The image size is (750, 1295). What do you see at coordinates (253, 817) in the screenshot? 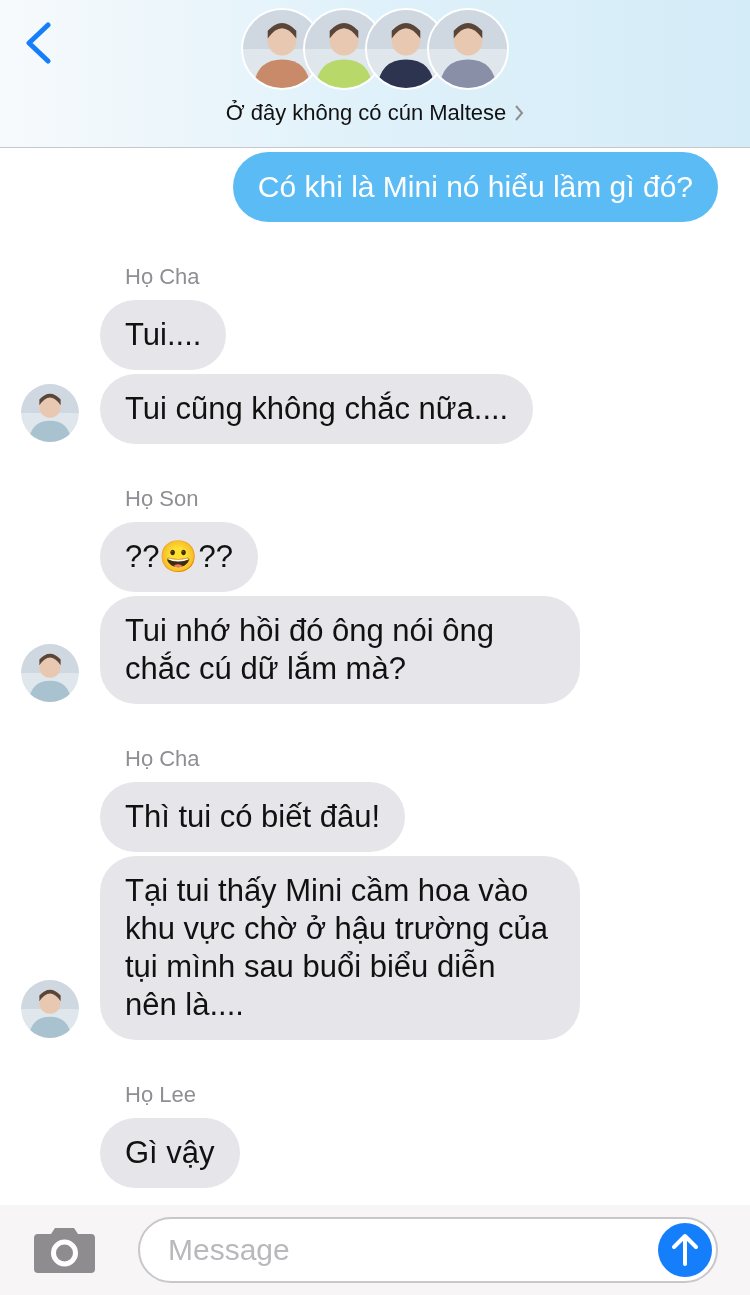
I see `incoming-message-bubble: Thì tui có biết đâu!` at bounding box center [253, 817].